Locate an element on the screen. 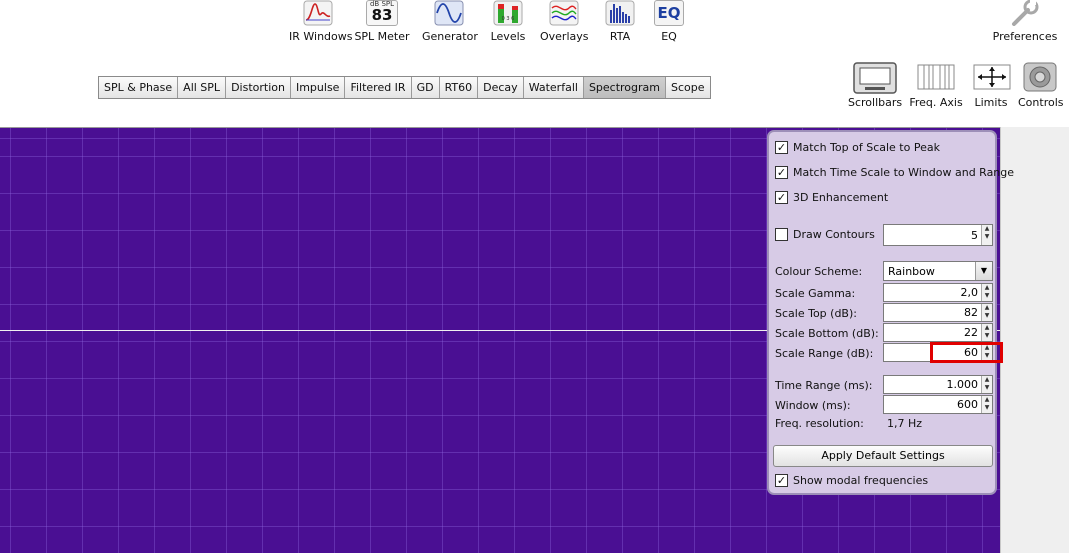 The image size is (1069, 553). eq-label: EQ is located at coordinates (669, 36).